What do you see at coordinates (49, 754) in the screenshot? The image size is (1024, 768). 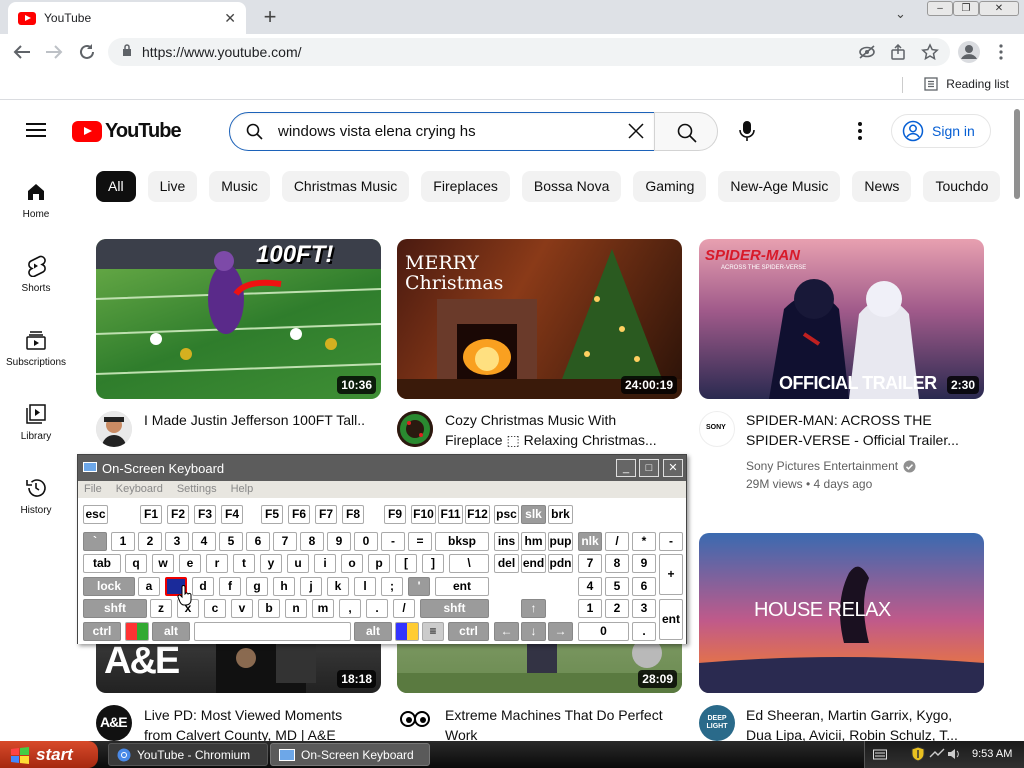 I see `start-button: start` at bounding box center [49, 754].